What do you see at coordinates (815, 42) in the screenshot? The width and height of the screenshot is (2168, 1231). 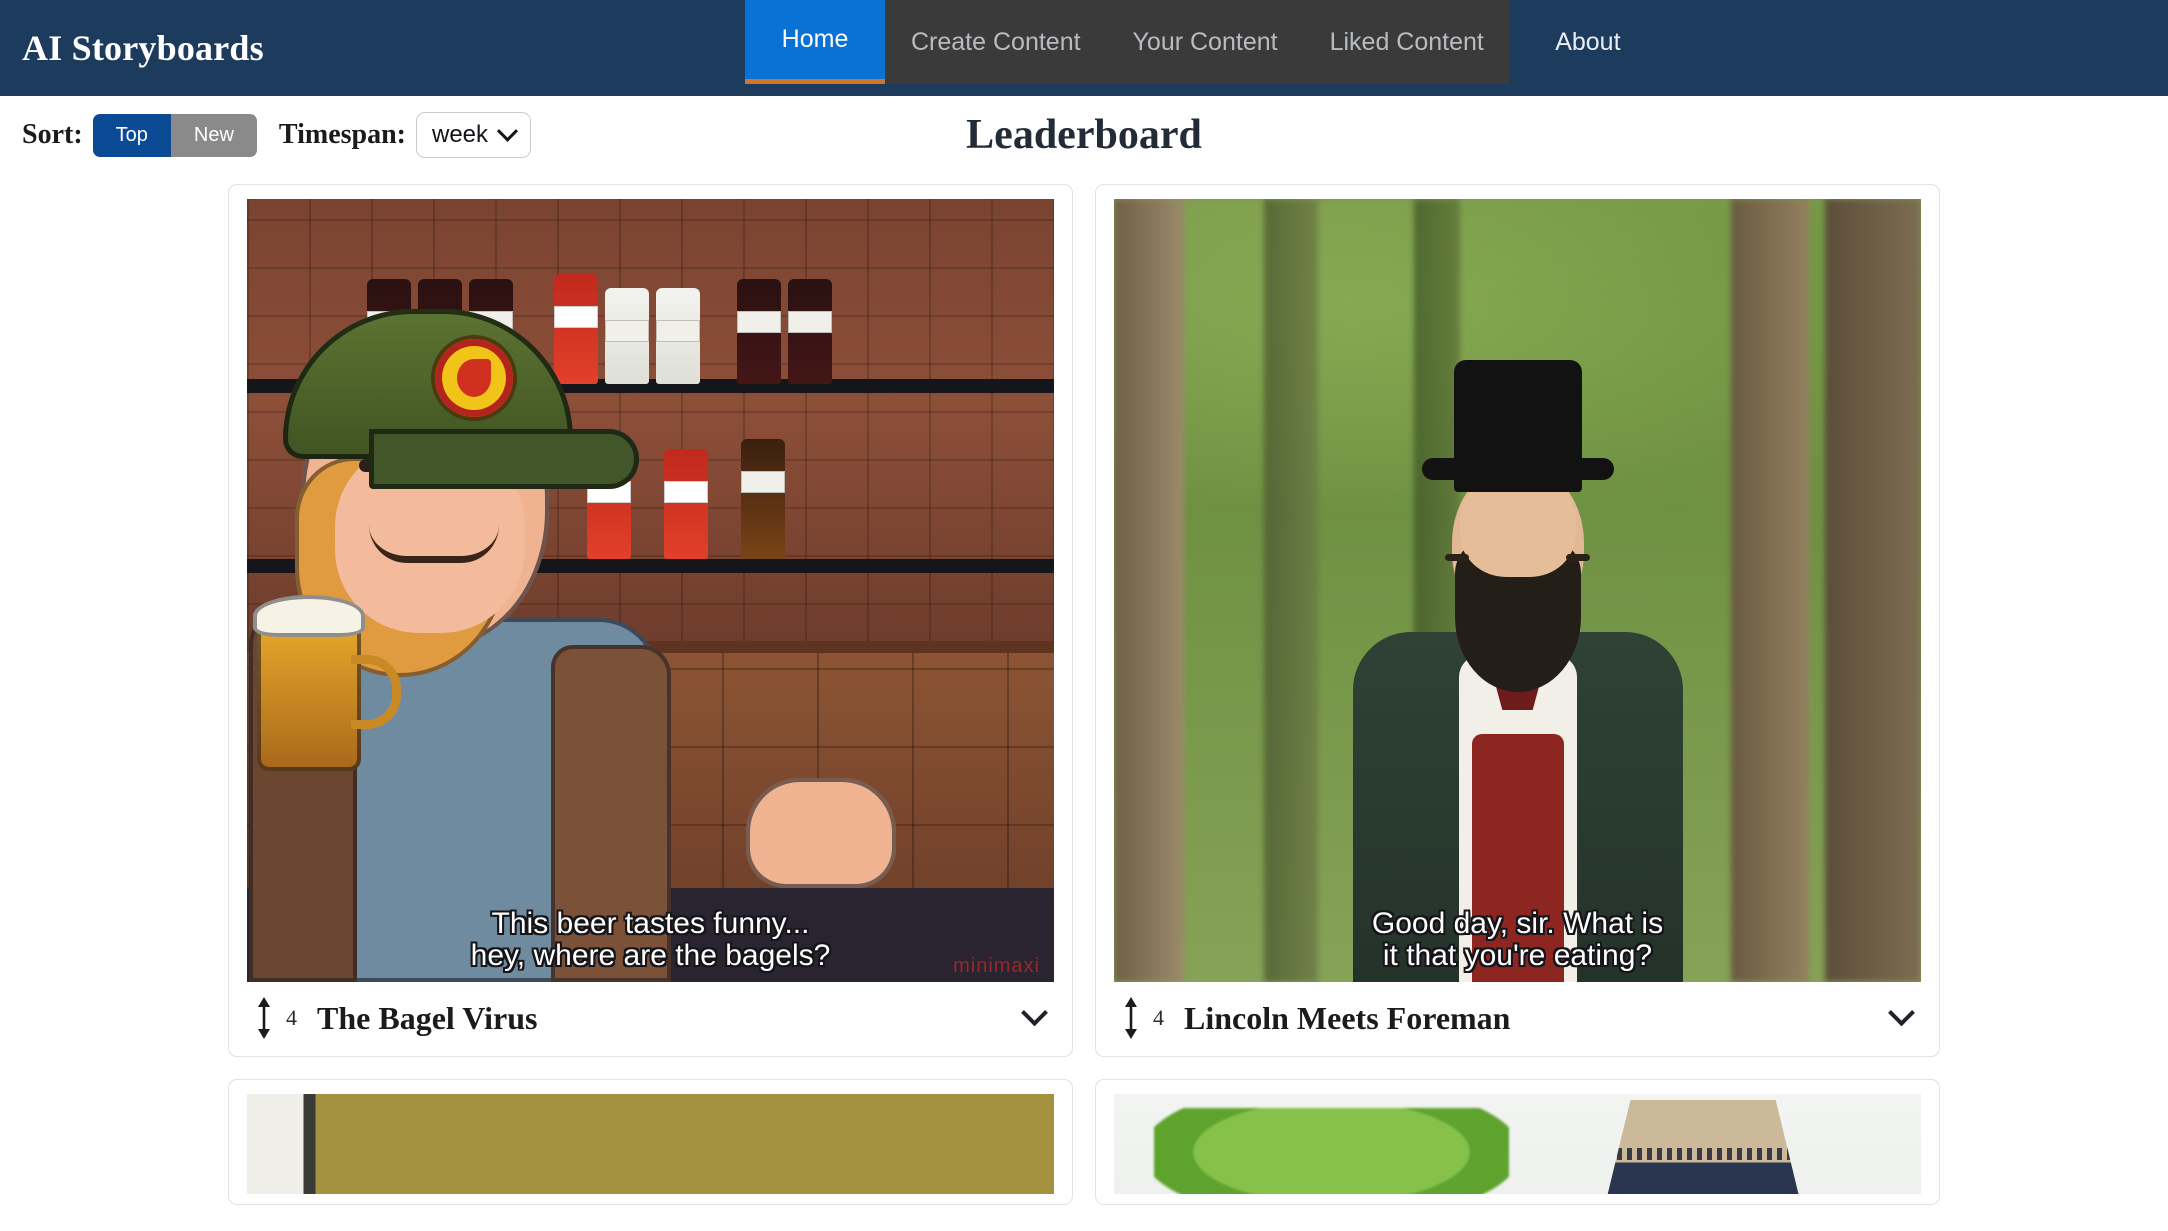 I see `tab-home: Home` at bounding box center [815, 42].